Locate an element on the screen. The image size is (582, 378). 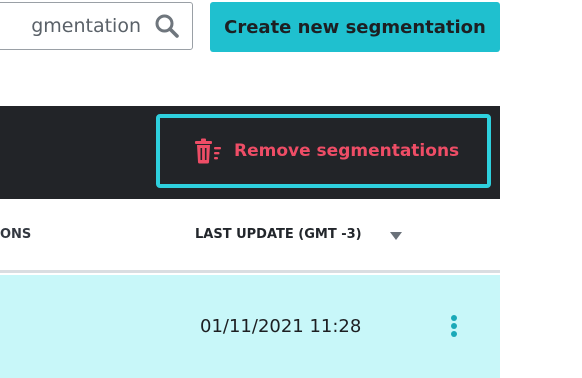
sort-down-icon is located at coordinates (396, 236).